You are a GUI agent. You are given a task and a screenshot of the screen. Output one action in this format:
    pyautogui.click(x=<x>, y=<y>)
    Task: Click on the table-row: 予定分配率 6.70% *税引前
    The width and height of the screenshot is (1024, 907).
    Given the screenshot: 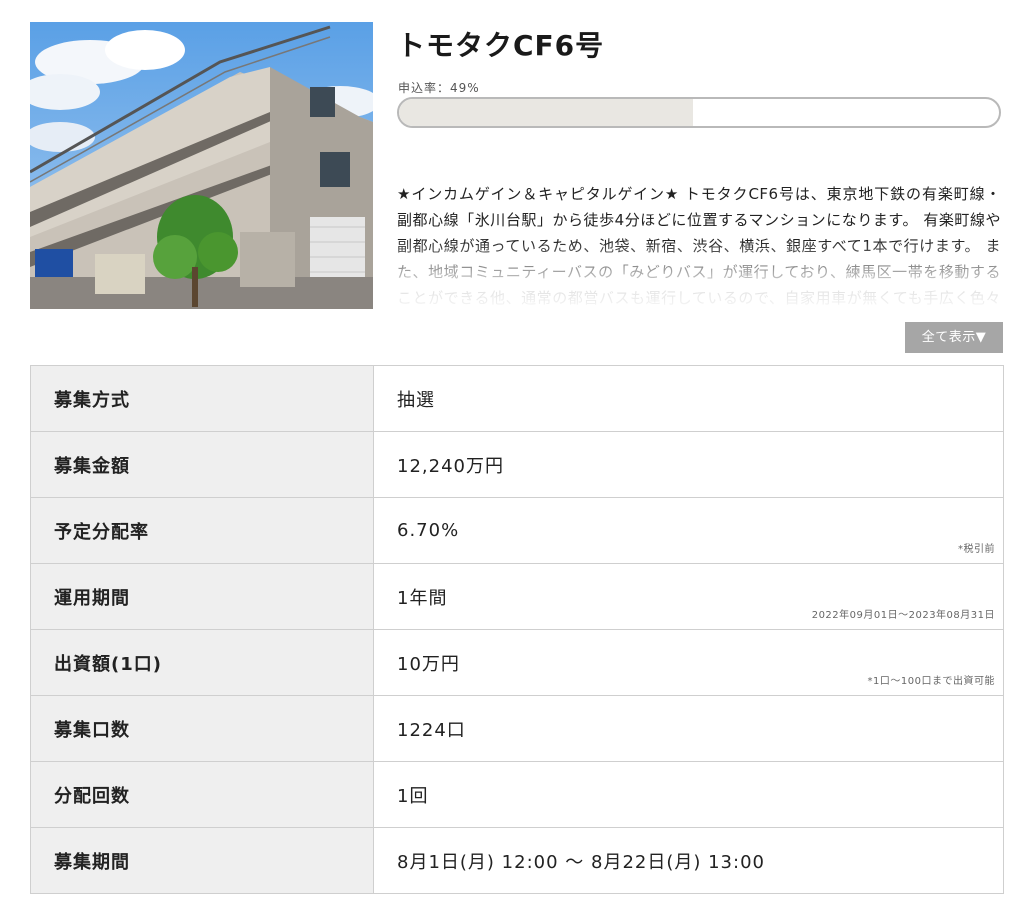 What is the action you would take?
    pyautogui.click(x=517, y=531)
    